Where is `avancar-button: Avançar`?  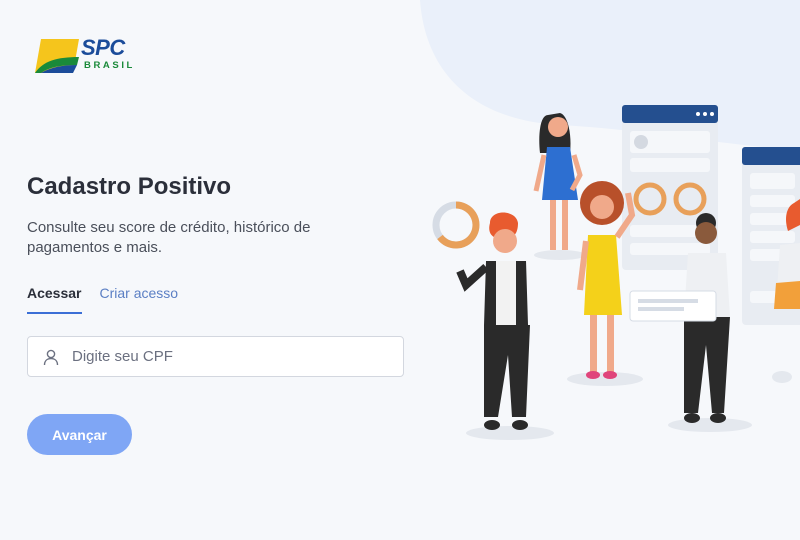
avancar-button: Avançar is located at coordinates (79, 434).